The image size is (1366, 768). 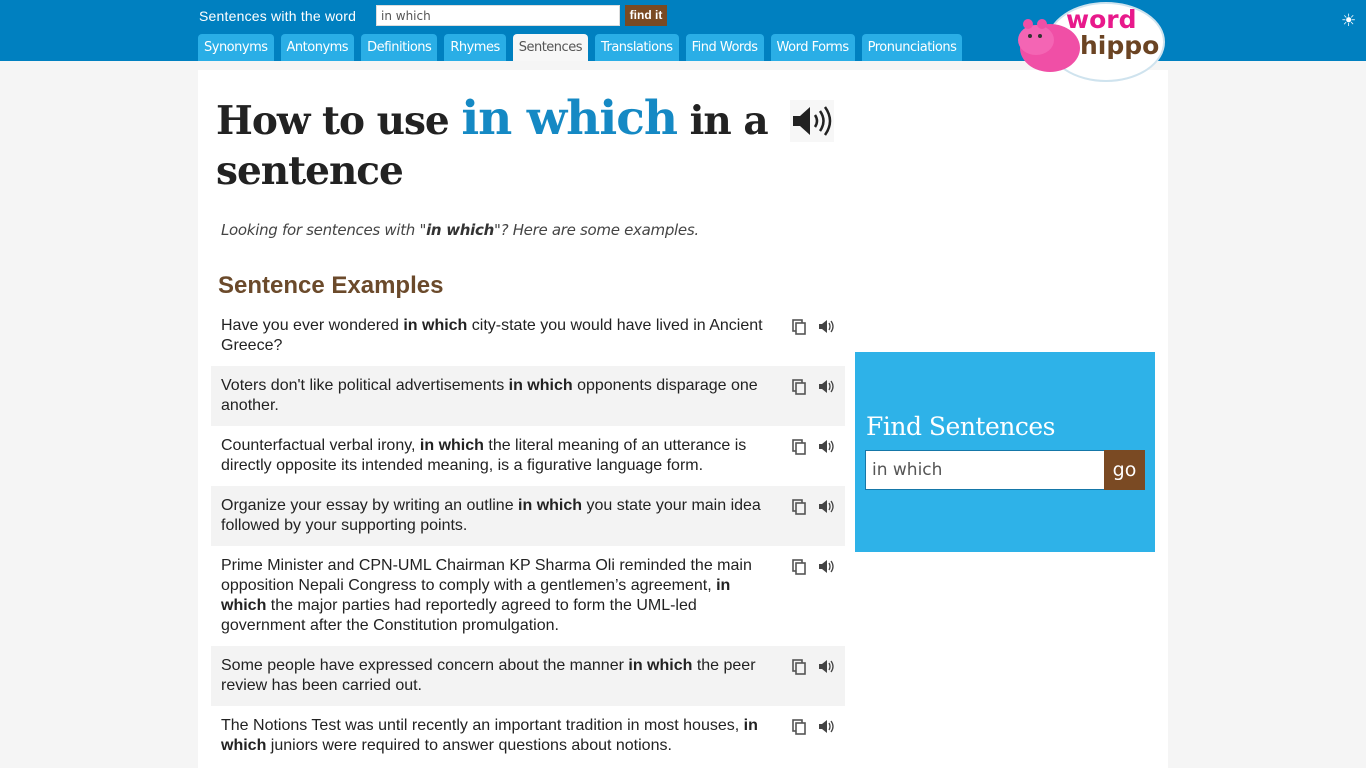 What do you see at coordinates (812, 47) in the screenshot?
I see `tab-word-forms: Word Forms` at bounding box center [812, 47].